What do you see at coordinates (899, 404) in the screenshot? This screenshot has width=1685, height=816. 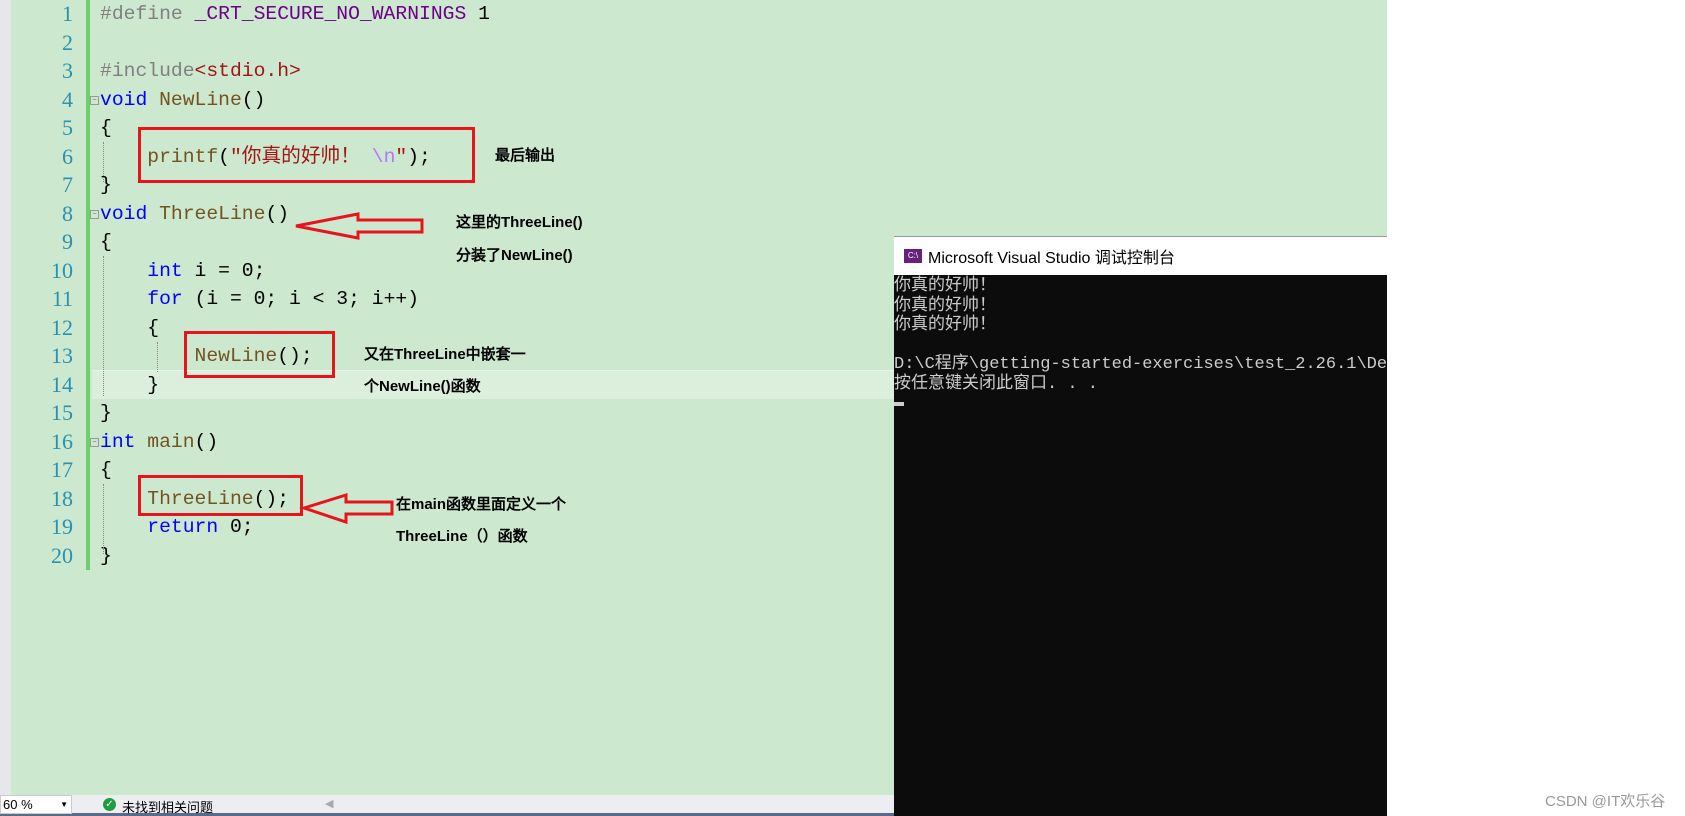 I see `console-cursor` at bounding box center [899, 404].